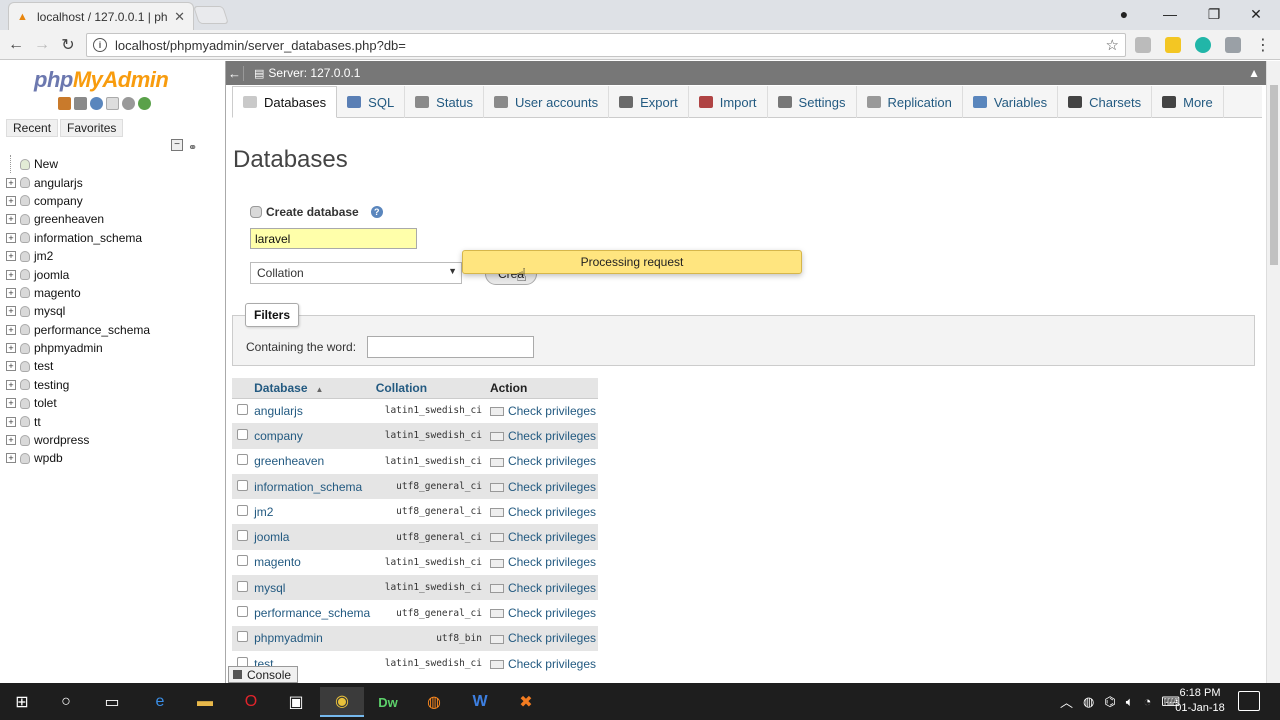 The image size is (1280, 720). What do you see at coordinates (113, 403) in the screenshot?
I see `tree-item-tolet: + tolet` at bounding box center [113, 403].